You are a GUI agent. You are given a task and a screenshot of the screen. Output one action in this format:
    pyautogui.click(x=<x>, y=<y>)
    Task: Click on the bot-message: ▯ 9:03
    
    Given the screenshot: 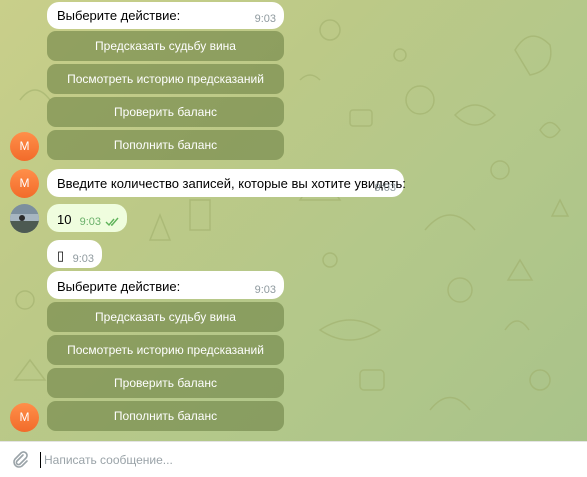 What is the action you would take?
    pyautogui.click(x=74, y=254)
    